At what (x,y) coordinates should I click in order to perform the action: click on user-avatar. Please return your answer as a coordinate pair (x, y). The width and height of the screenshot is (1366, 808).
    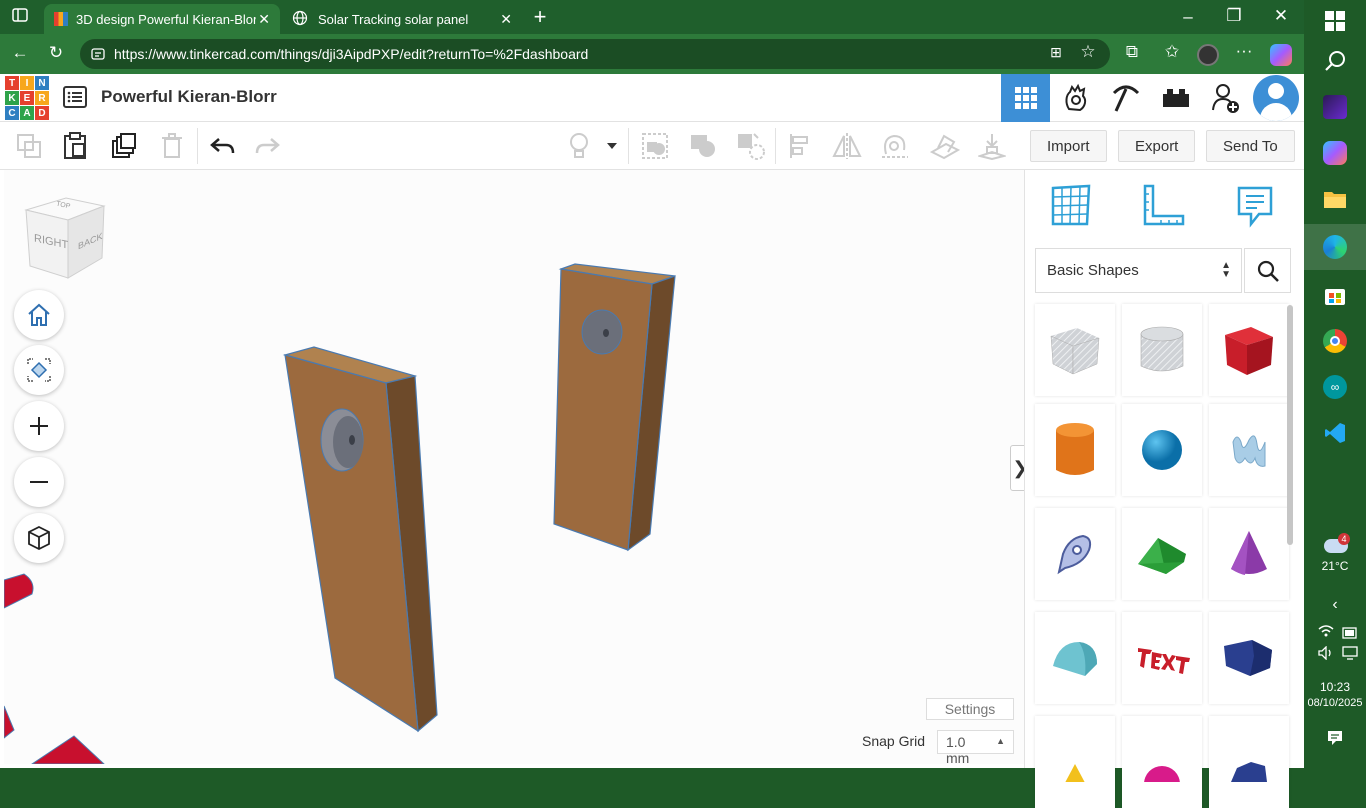
    Looking at the image, I should click on (1275, 98).